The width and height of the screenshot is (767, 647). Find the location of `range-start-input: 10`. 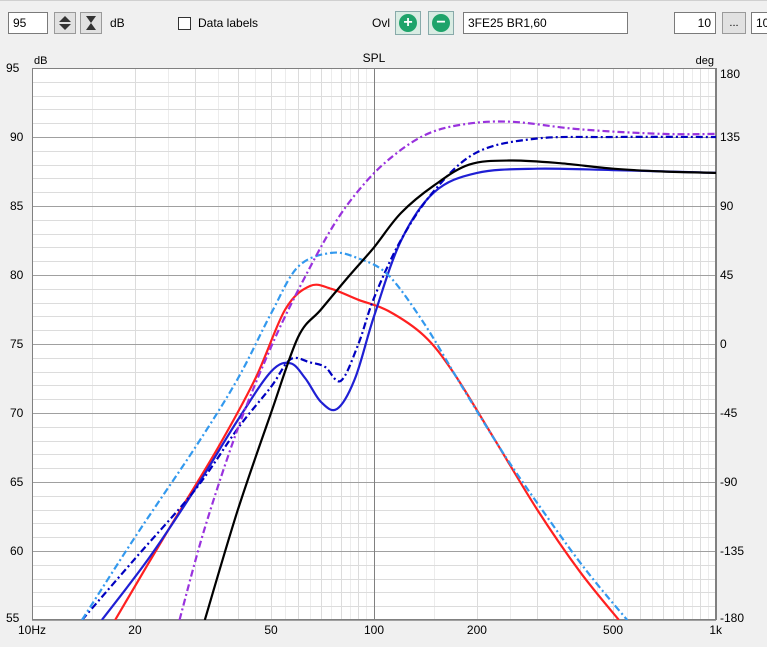

range-start-input: 10 is located at coordinates (695, 23).